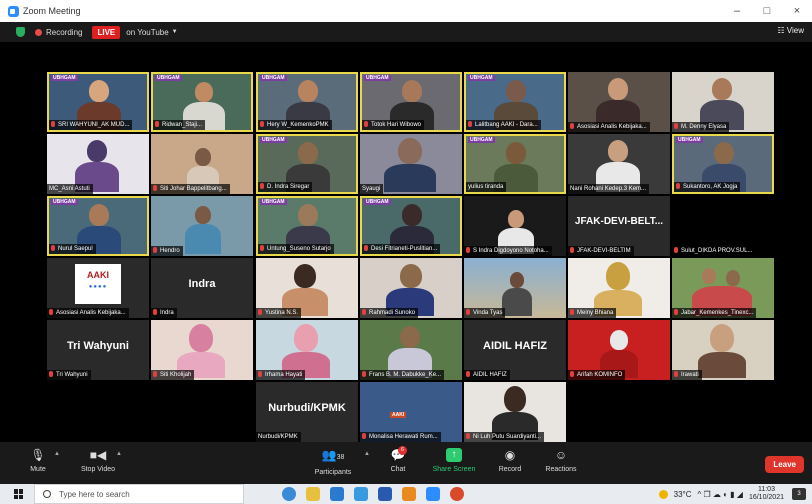 The height and width of the screenshot is (504, 812). Describe the element at coordinates (619, 350) in the screenshot. I see `participant-tile: Arifah KOMINFO` at that location.